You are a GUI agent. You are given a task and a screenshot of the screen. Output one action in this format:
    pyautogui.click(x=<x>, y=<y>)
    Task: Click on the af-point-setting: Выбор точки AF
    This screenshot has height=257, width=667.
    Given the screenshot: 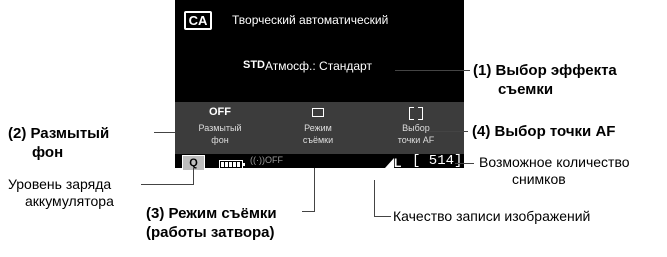 What is the action you would take?
    pyautogui.click(x=416, y=125)
    